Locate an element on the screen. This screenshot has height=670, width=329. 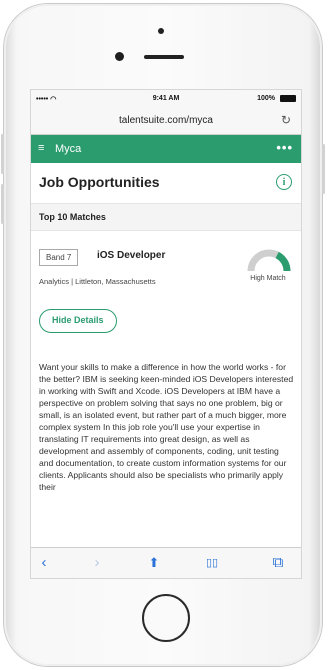
job-title: iOS Developer is located at coordinates (131, 255).